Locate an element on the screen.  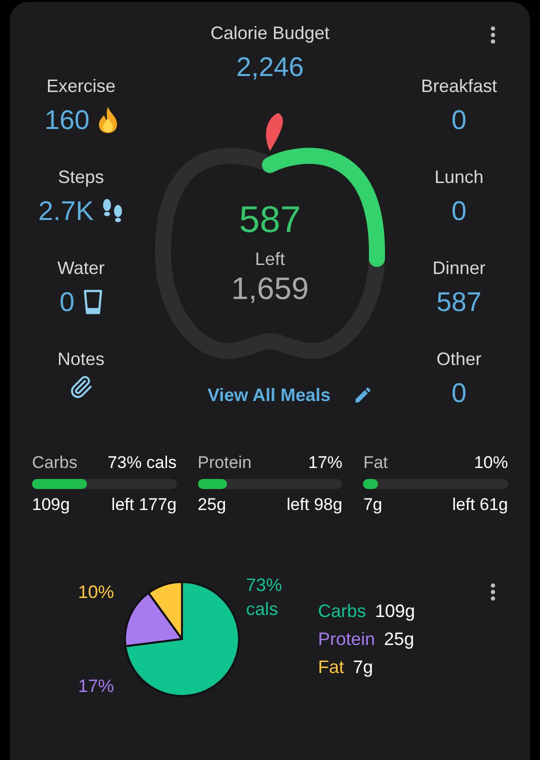
stat-value: 160 is located at coordinates (67, 120).